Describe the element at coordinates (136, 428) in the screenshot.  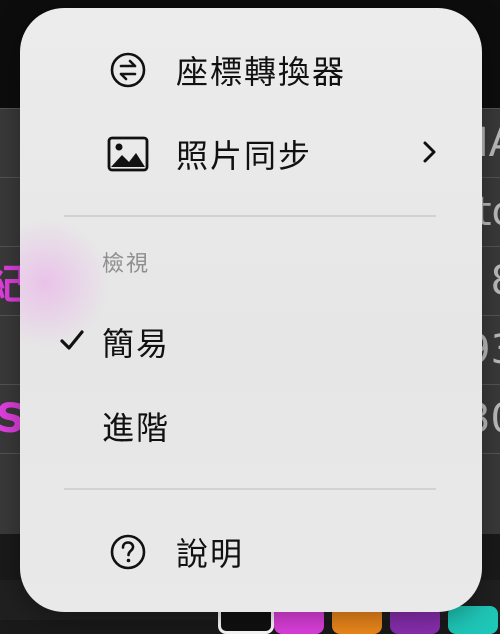
I see `view-option-label: 進階` at that location.